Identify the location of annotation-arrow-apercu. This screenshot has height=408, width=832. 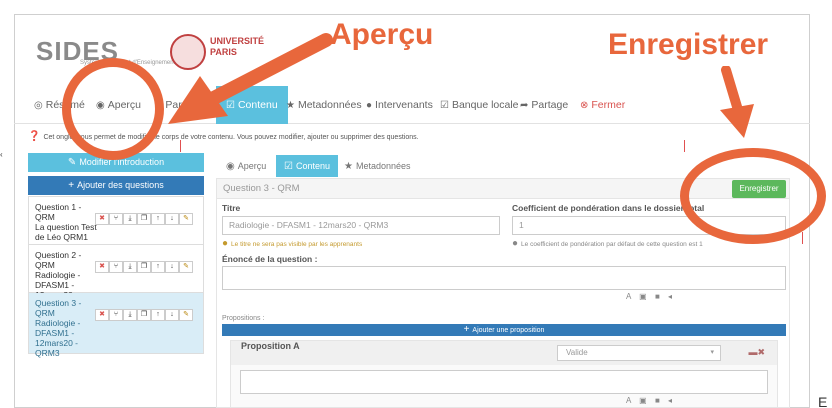
(250, 78).